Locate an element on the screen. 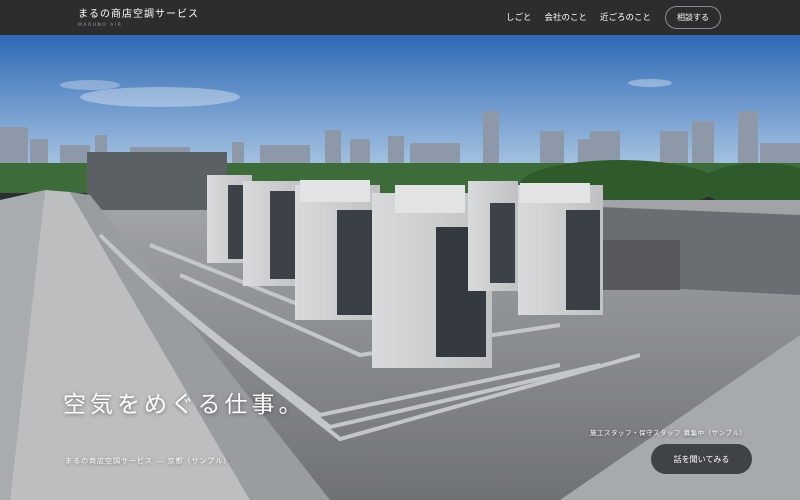 The image size is (800, 500). main-nav: しごと 会社のこと 近ごろのこと is located at coordinates (578, 18).